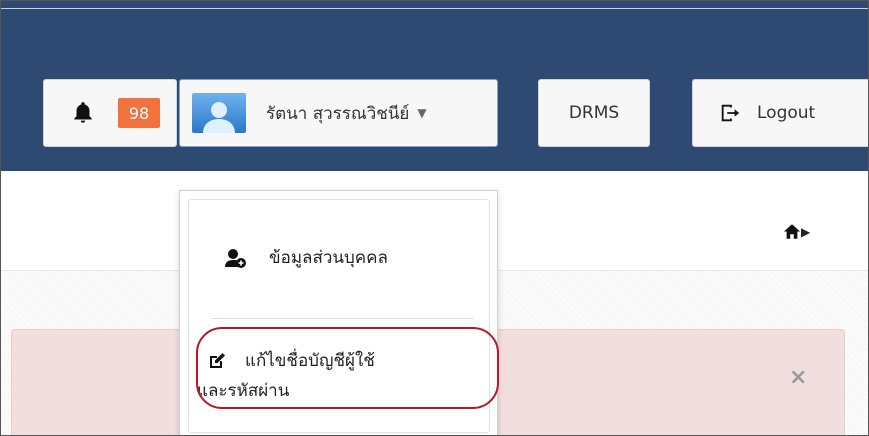  I want to click on user-add-icon, so click(235, 258).